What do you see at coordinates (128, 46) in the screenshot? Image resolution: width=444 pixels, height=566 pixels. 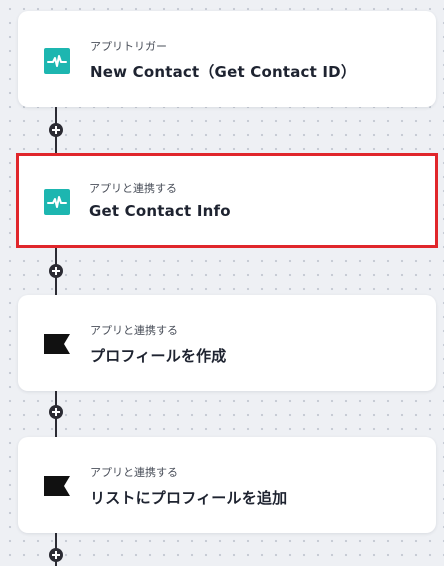 I see `step-type-label: アプリトリガー` at bounding box center [128, 46].